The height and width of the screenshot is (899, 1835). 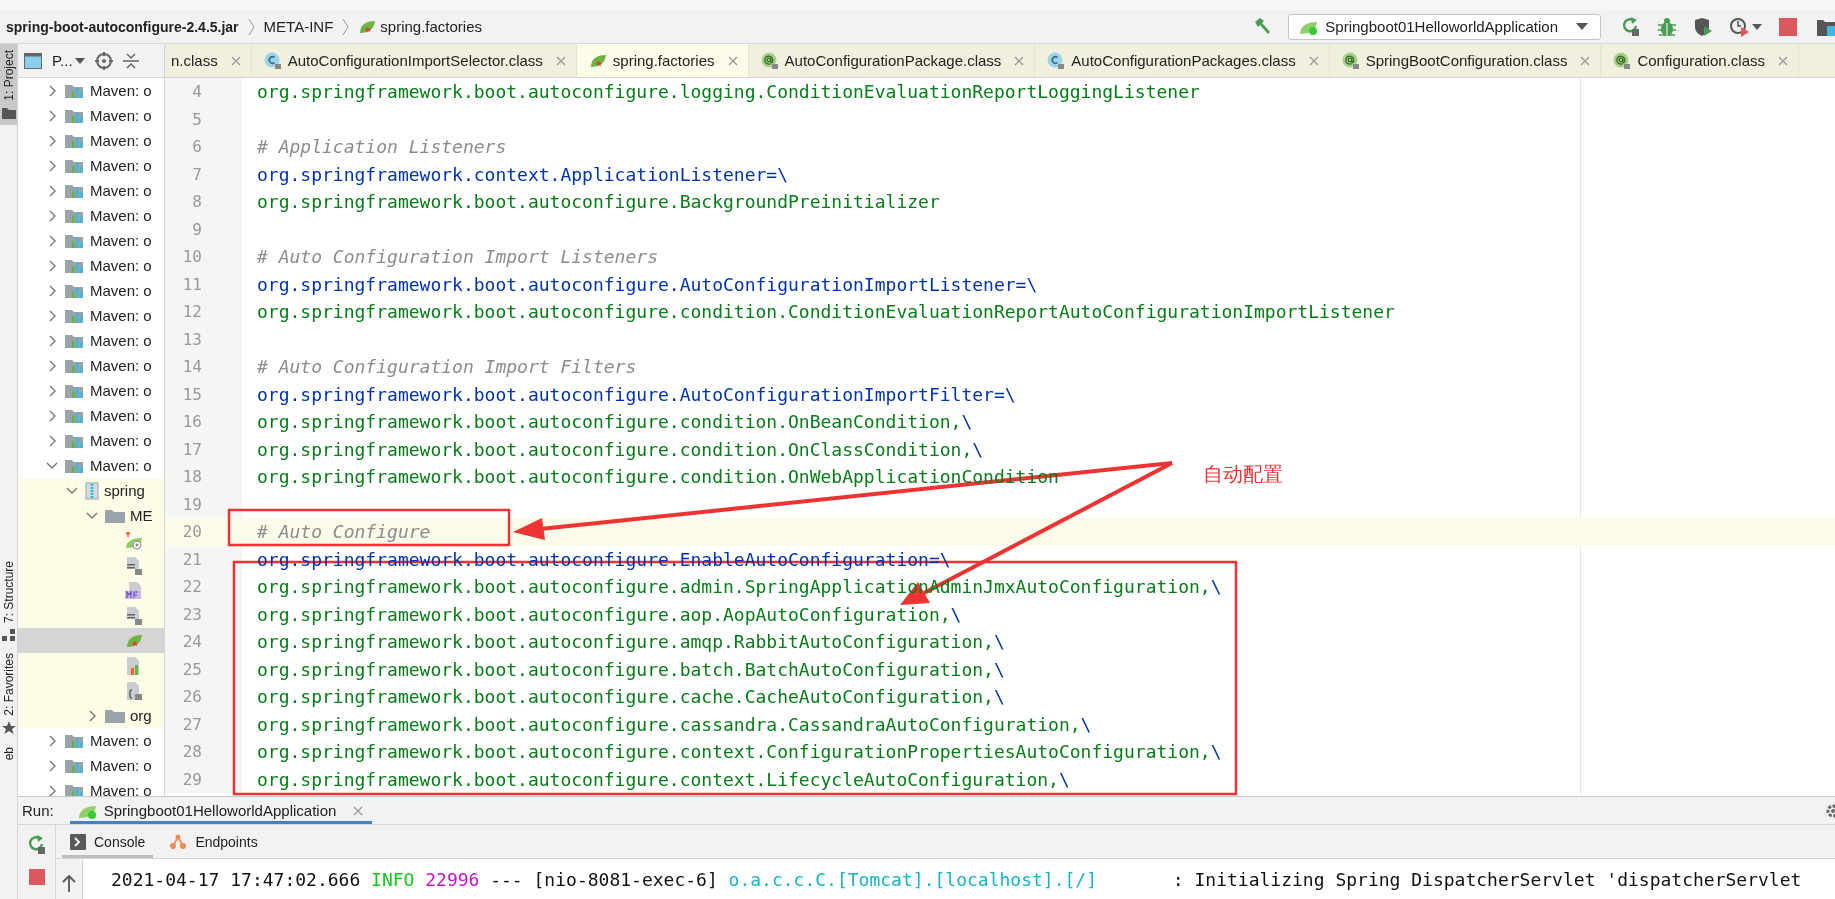 What do you see at coordinates (203, 257) in the screenshot?
I see `line-number: 10` at bounding box center [203, 257].